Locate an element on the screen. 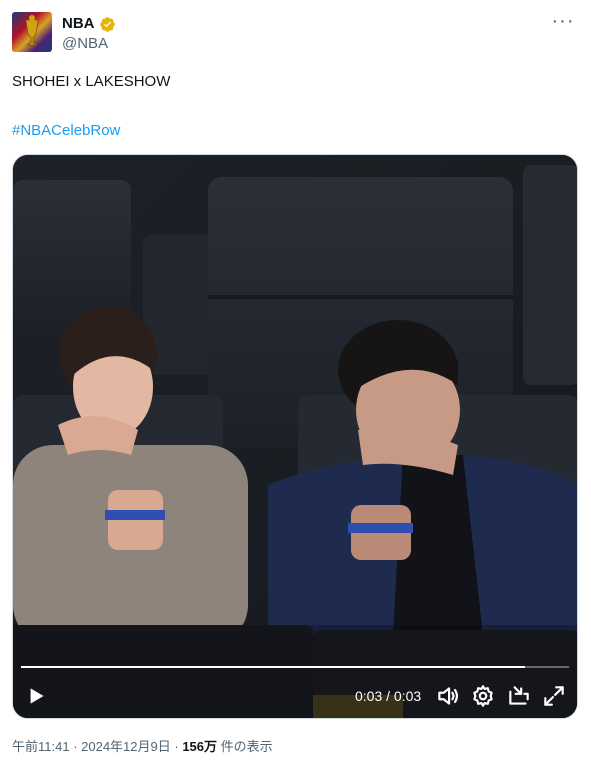 The width and height of the screenshot is (591, 771). progress-fill is located at coordinates (273, 667).